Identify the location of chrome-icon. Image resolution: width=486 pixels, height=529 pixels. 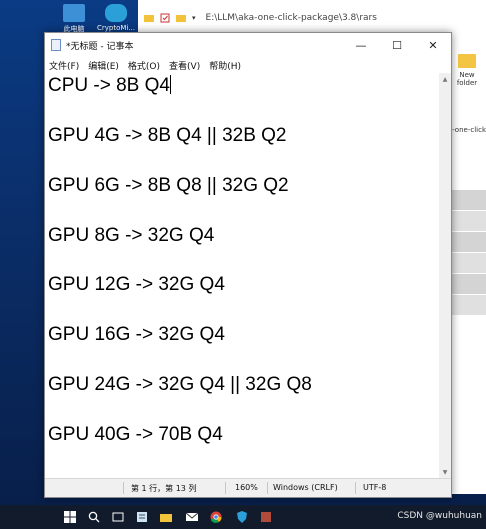
(216, 517).